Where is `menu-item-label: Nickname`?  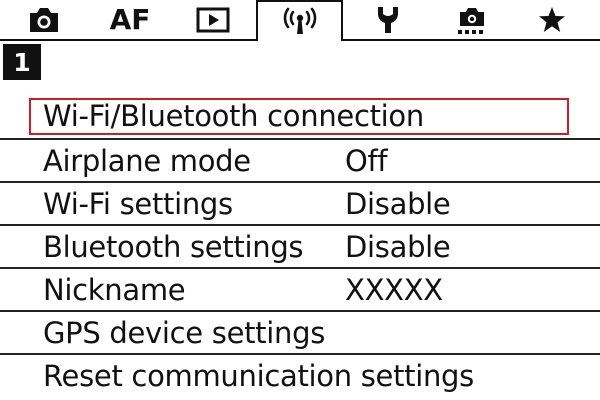
menu-item-label: Nickname is located at coordinates (114, 289).